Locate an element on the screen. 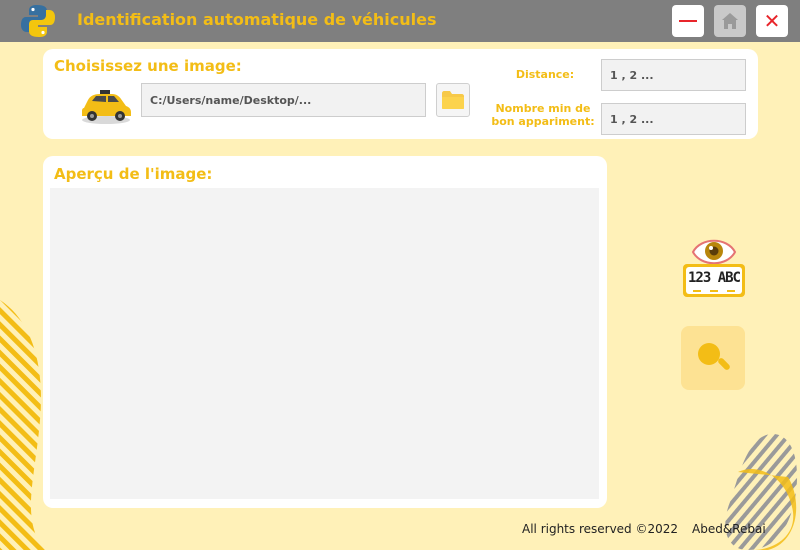  min-match-label: Nombre min de bon appariment: is located at coordinates (543, 115).